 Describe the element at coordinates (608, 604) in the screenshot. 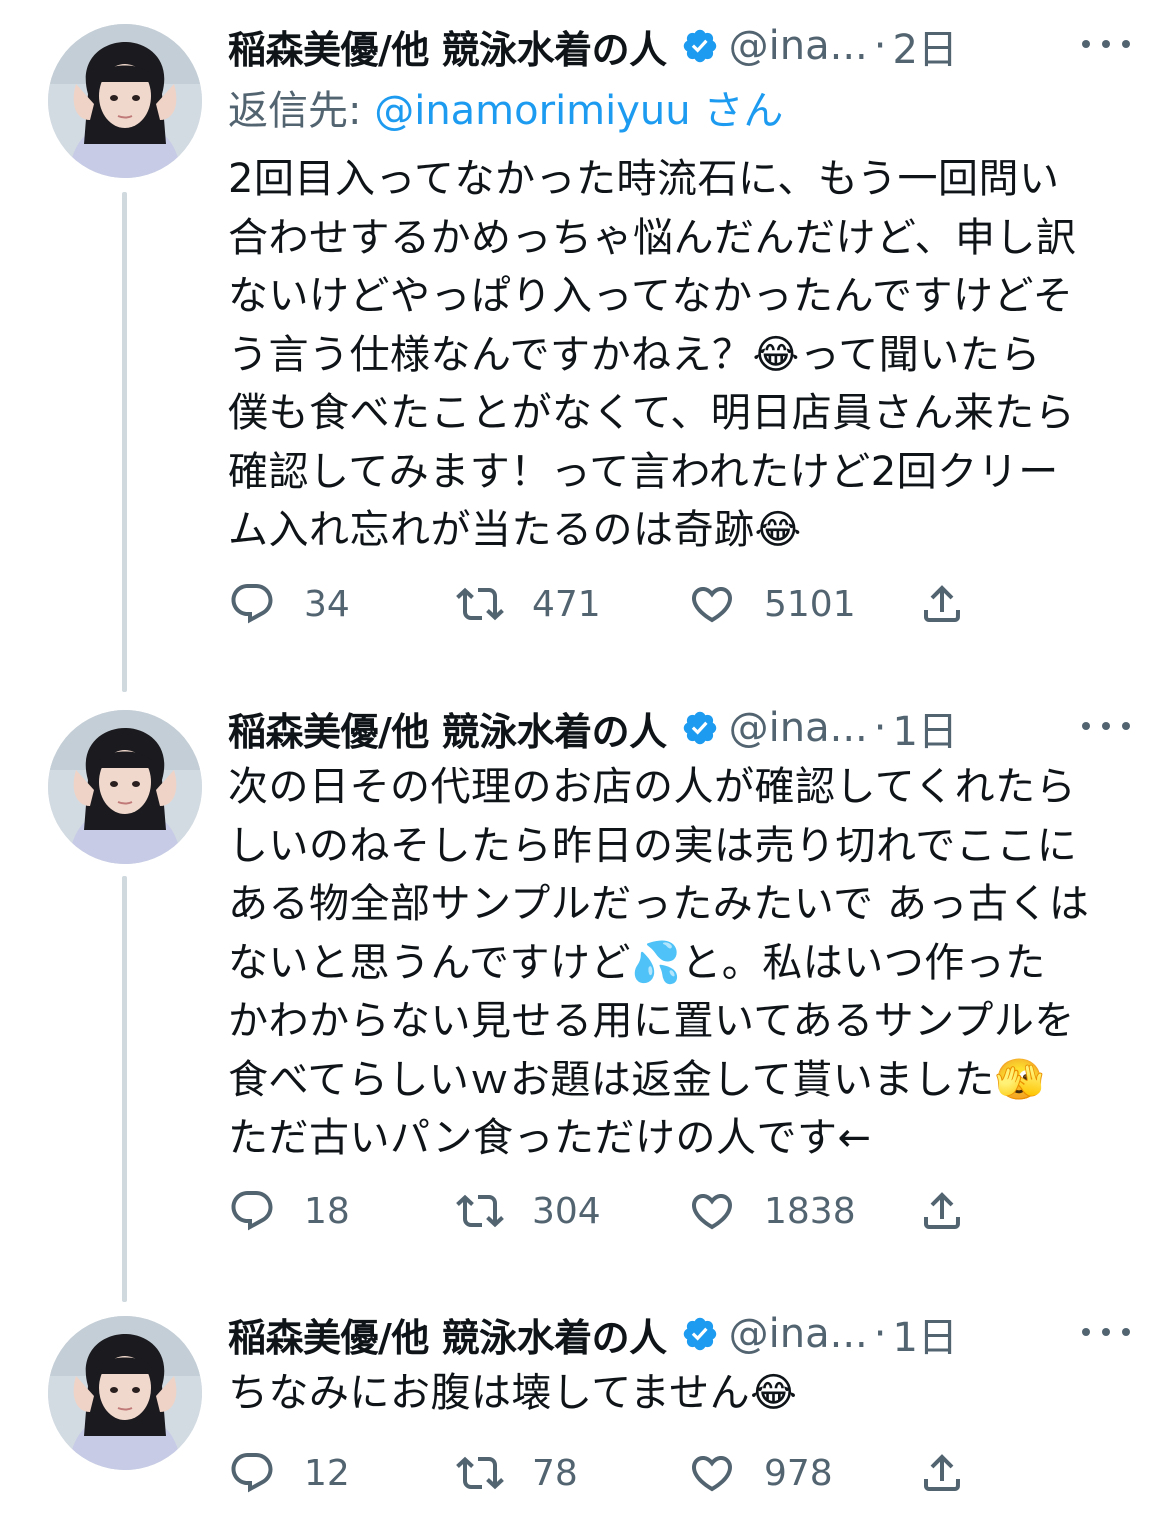

I see `tweet-actions: 34 471 5101` at that location.